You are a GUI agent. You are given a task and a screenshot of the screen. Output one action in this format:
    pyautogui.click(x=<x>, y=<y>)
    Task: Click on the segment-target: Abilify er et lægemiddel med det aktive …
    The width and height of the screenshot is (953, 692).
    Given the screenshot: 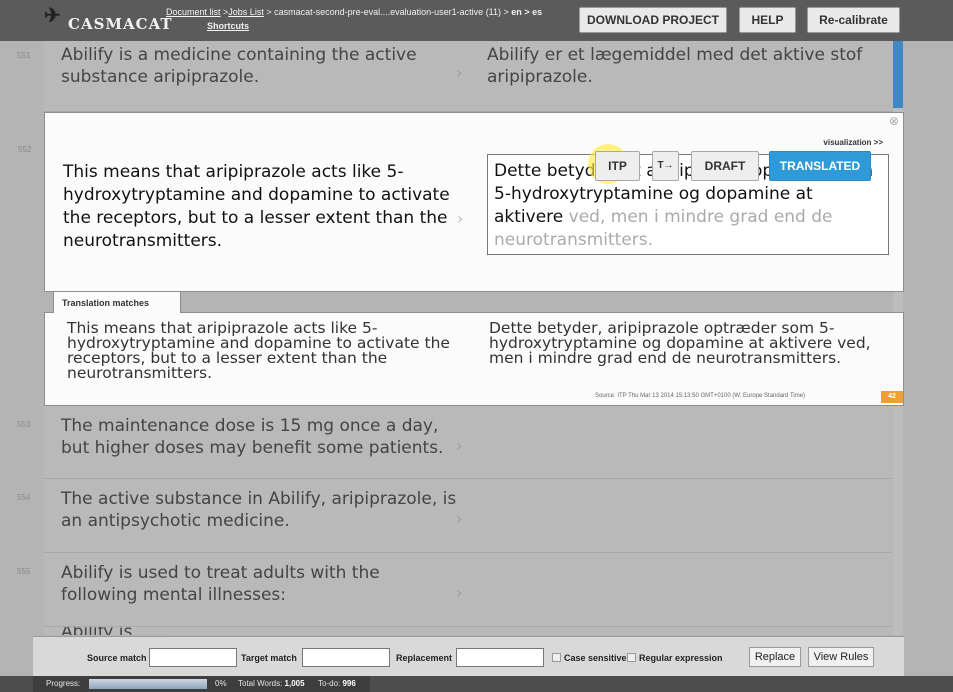 What is the action you would take?
    pyautogui.click(x=687, y=66)
    